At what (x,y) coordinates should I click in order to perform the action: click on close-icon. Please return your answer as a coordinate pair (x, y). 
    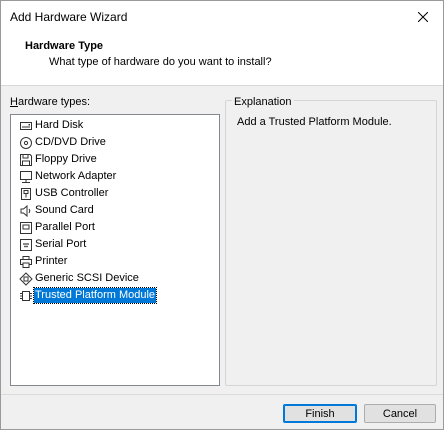
    Looking at the image, I should click on (423, 16).